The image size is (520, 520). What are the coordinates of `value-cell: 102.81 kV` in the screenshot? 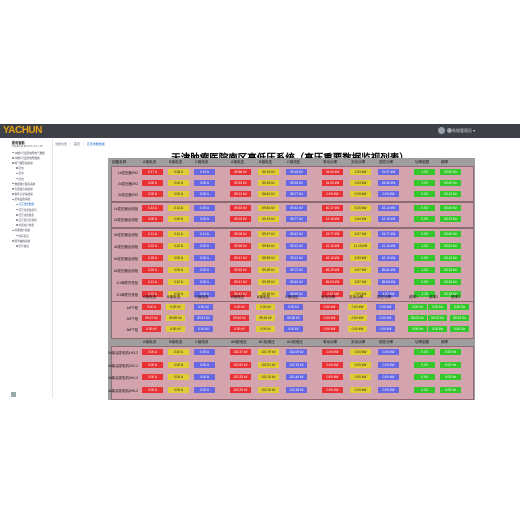 It's located at (240, 364).